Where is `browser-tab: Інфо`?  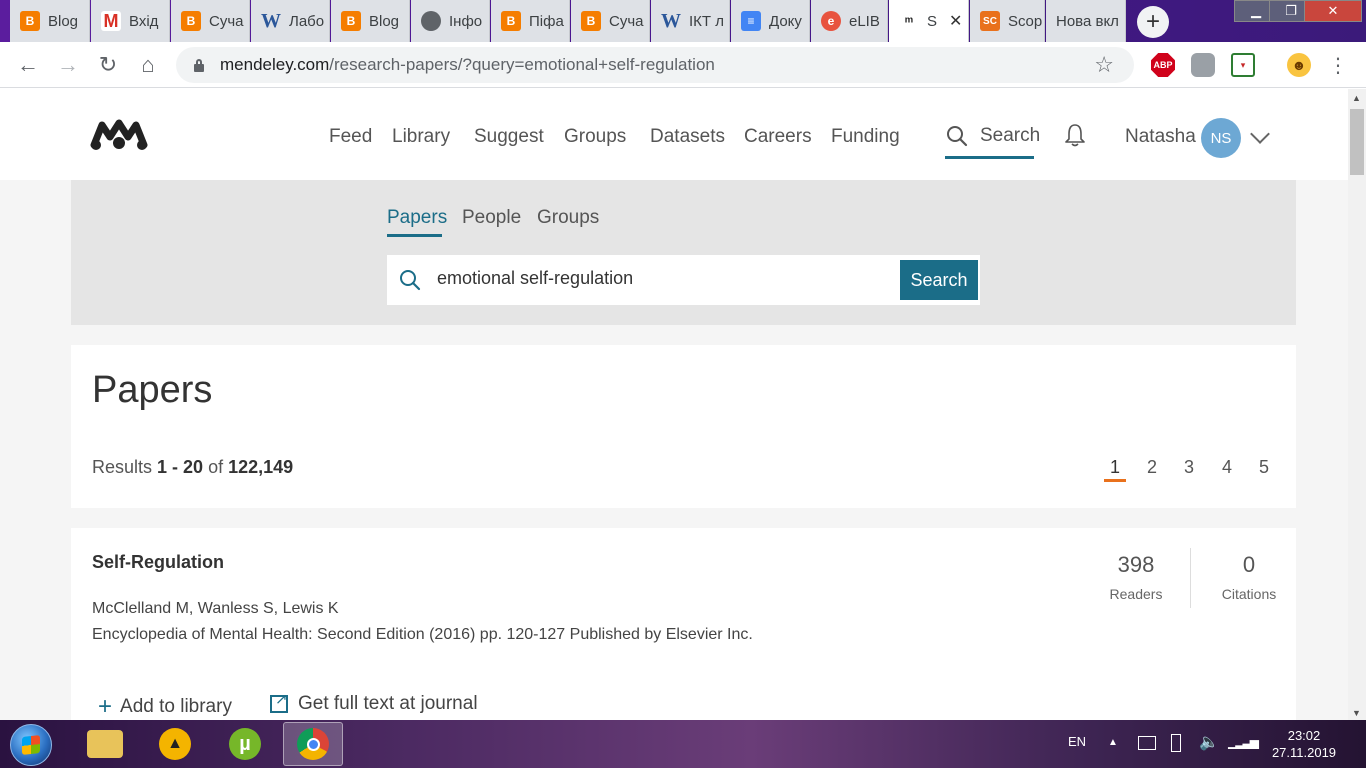
browser-tab: Інфо is located at coordinates (450, 21).